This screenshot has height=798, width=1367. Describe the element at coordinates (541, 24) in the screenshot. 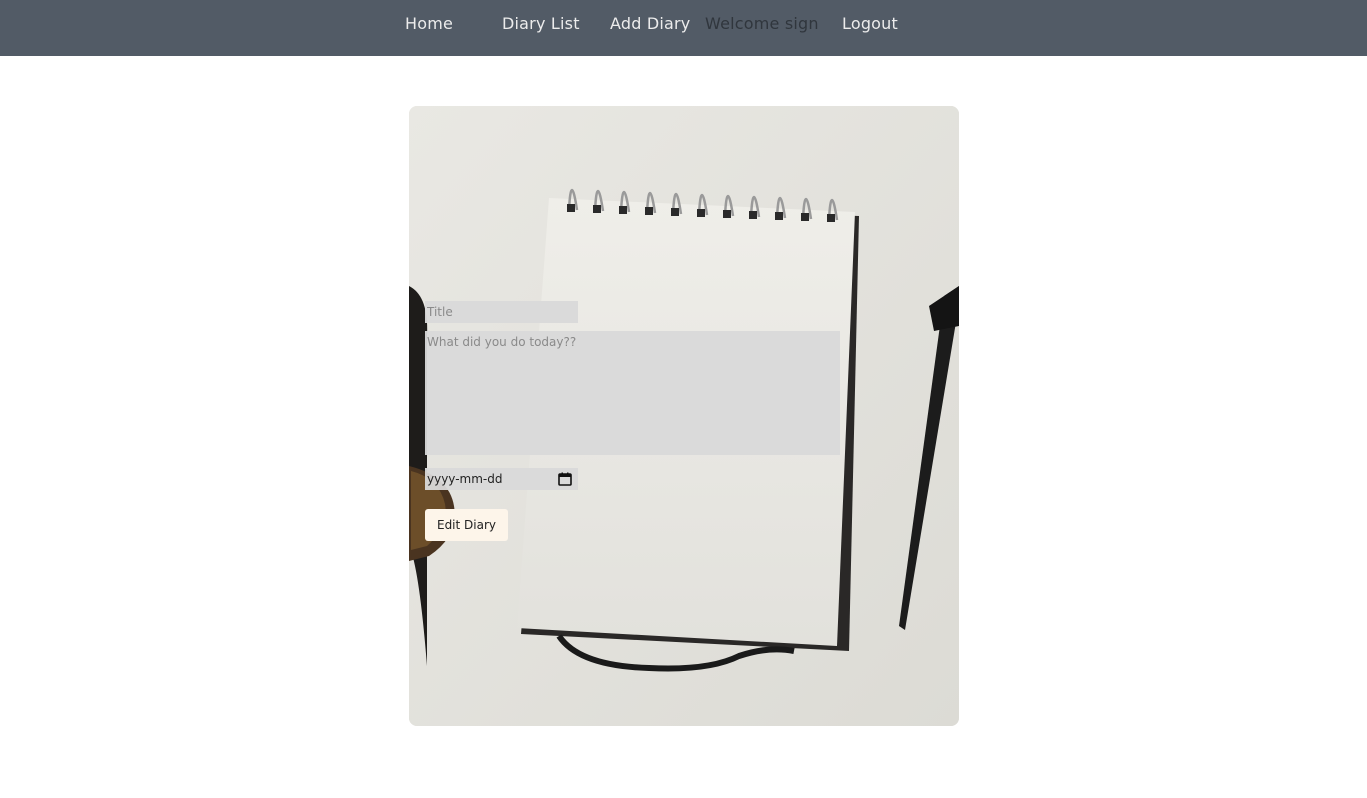

I see `nav-diary-list-link: Diary List` at that location.